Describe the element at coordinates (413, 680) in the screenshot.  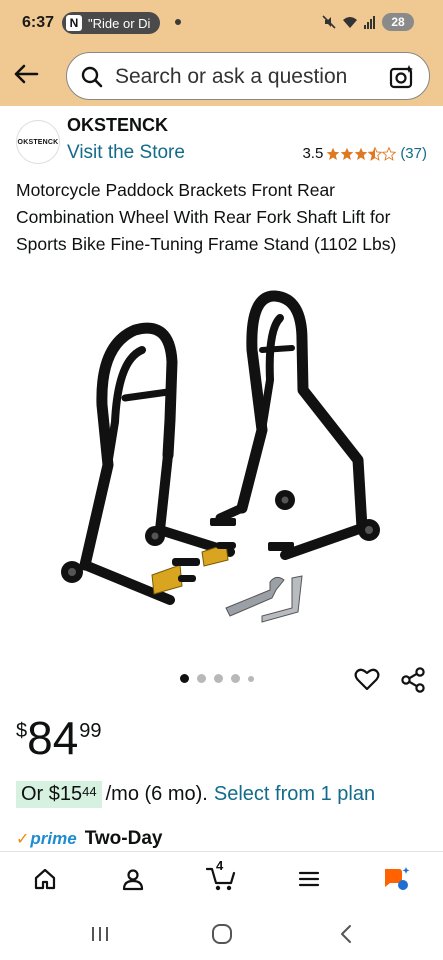
I see `share-icon` at that location.